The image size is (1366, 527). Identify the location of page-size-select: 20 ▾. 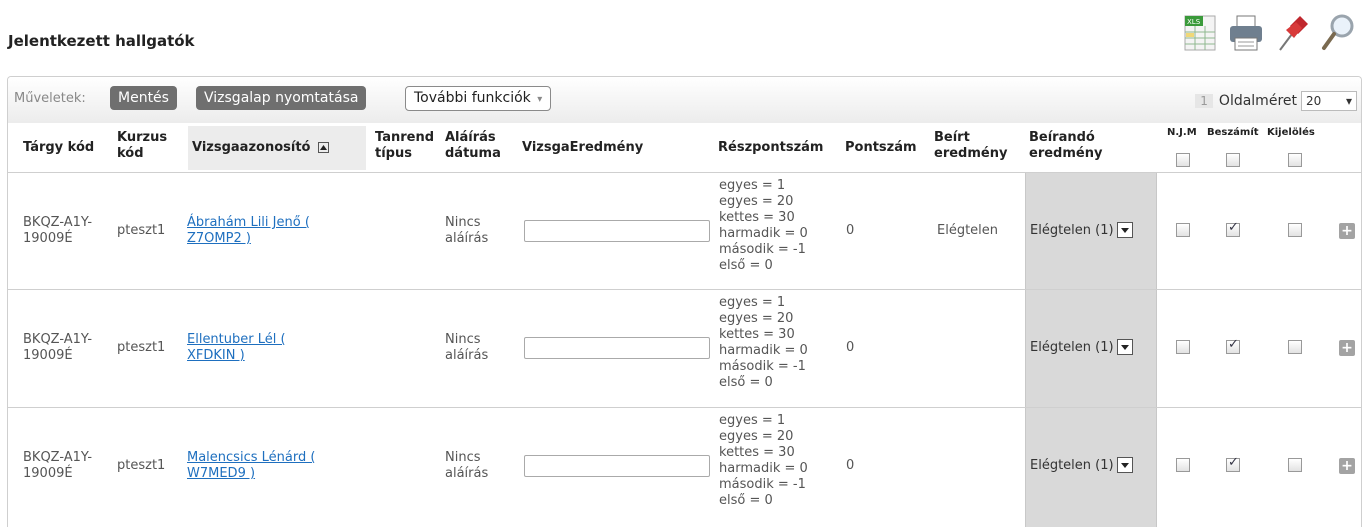
(1329, 101).